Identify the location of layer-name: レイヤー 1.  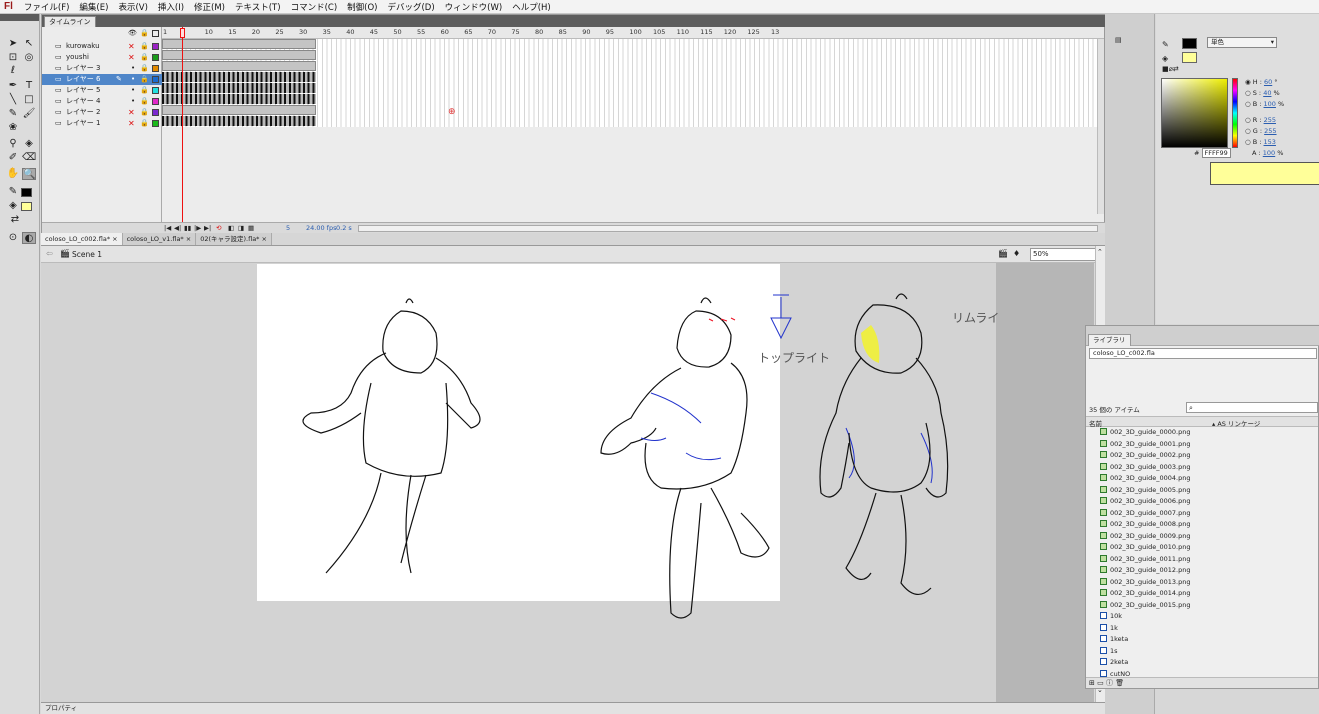
(83, 123).